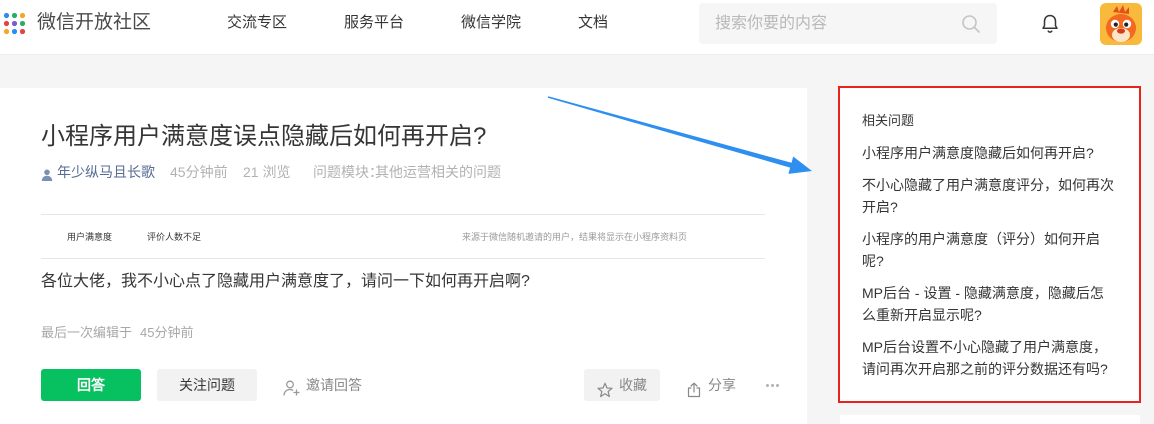 The height and width of the screenshot is (424, 1154). Describe the element at coordinates (207, 385) in the screenshot. I see `follow-question-button: 关注问题` at that location.